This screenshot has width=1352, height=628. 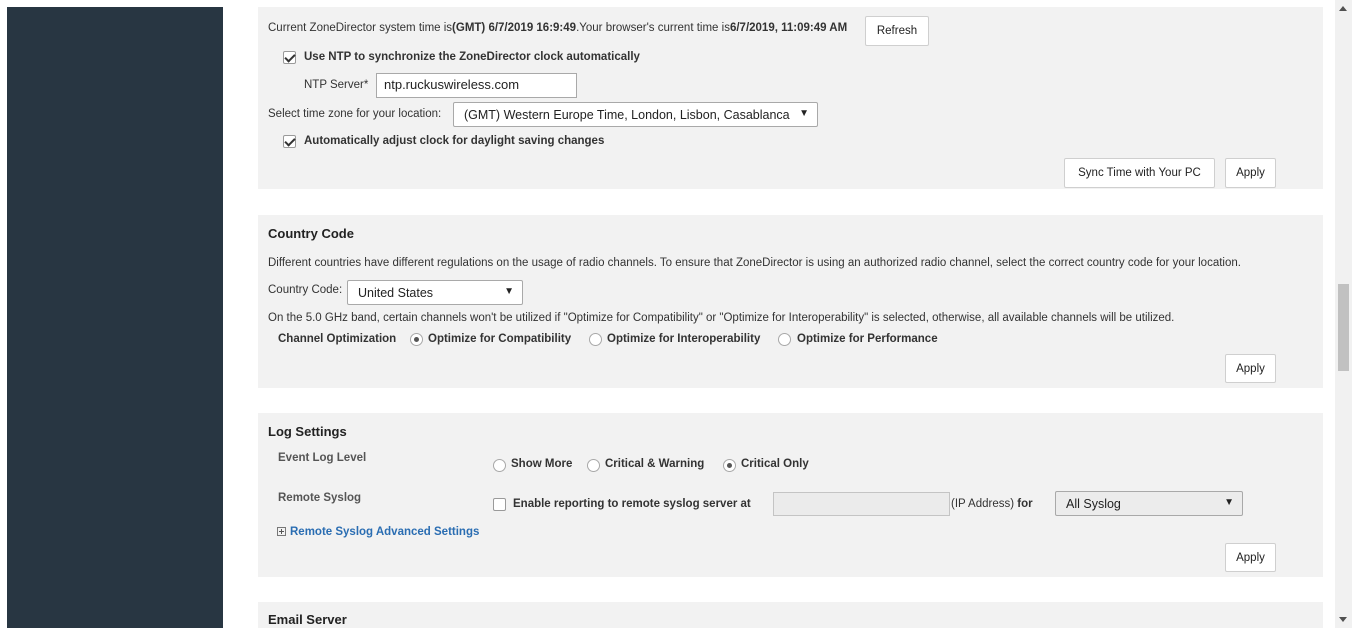 I want to click on country-code-title: Country Code, so click(x=311, y=233).